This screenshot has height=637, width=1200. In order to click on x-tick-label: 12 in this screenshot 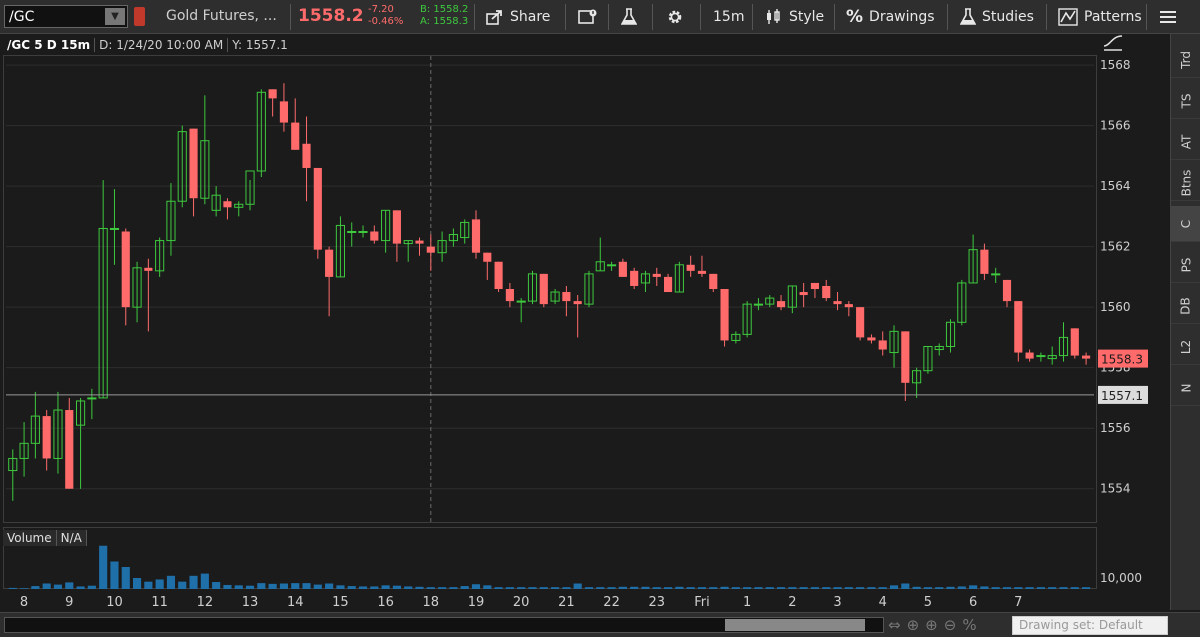, I will do `click(205, 602)`.